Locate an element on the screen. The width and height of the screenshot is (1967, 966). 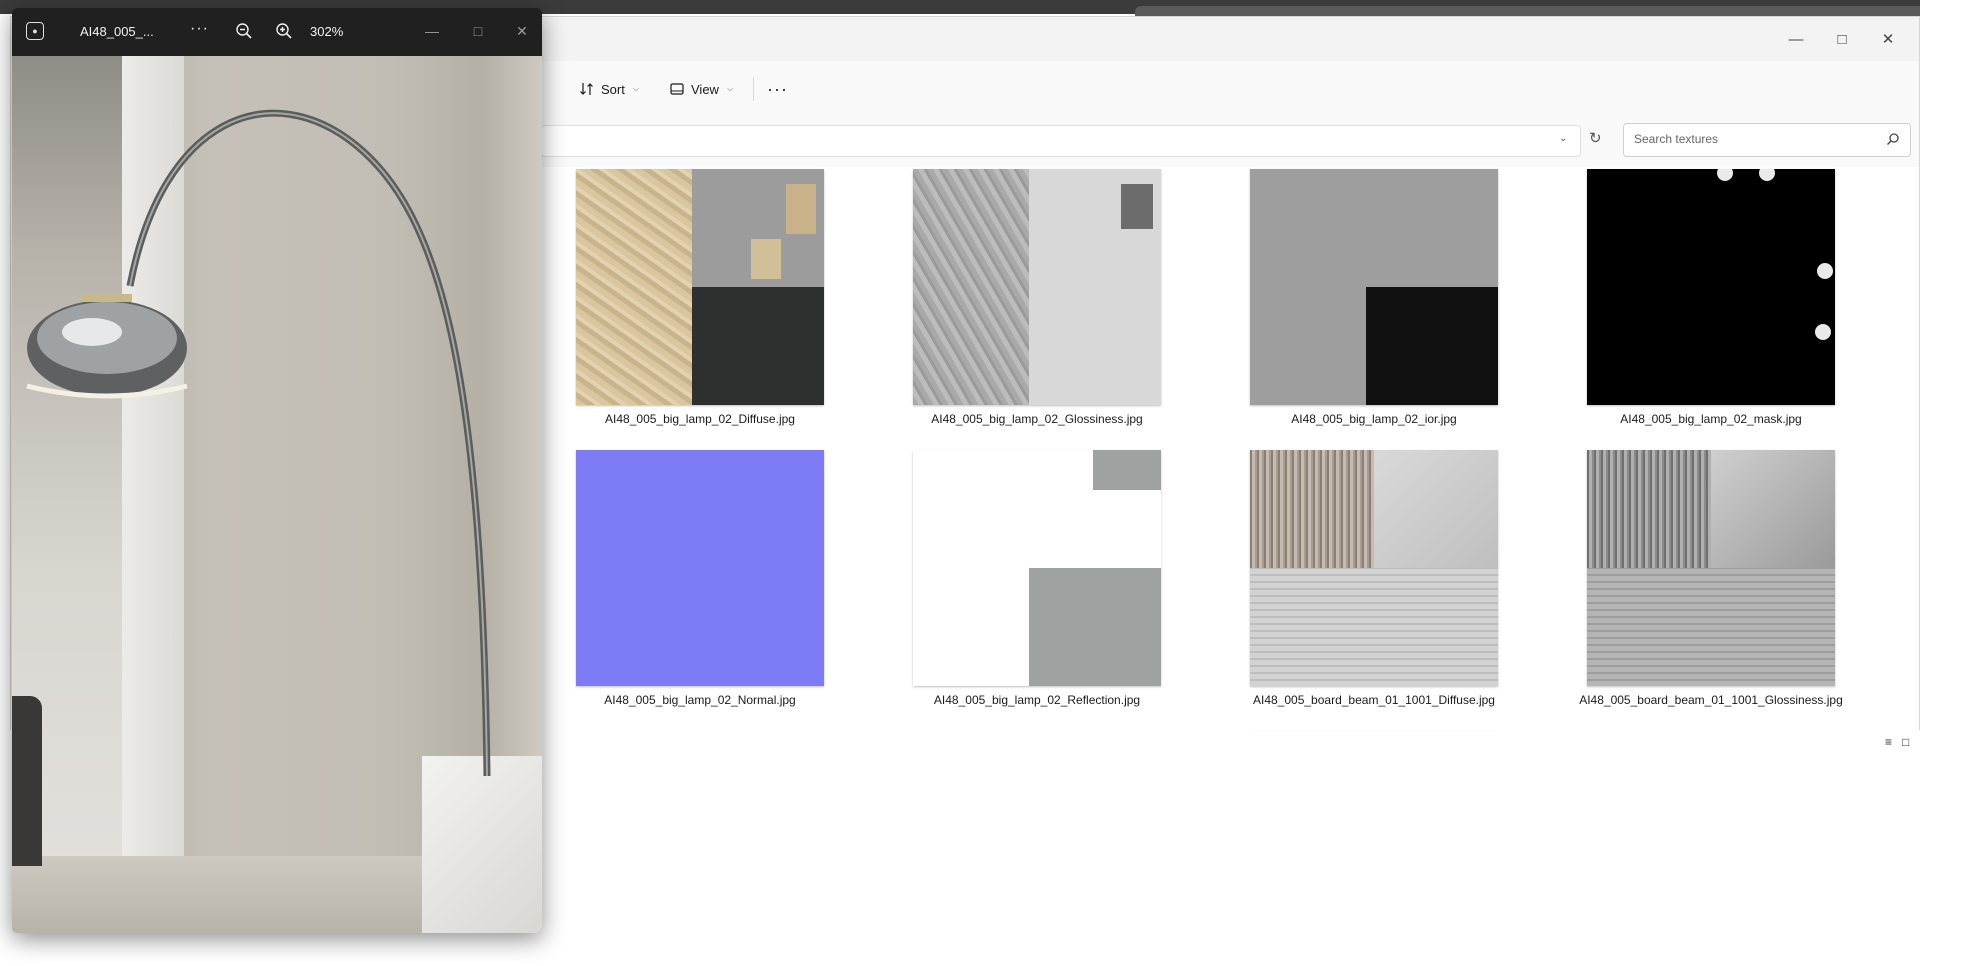
file-name: AI48_005_big_lamp_02_Normal.jpg is located at coordinates (700, 700).